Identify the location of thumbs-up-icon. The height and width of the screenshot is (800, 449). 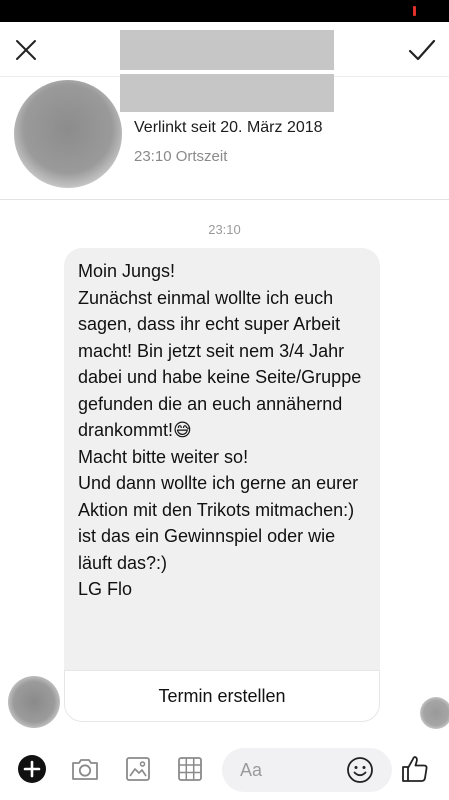
(415, 769).